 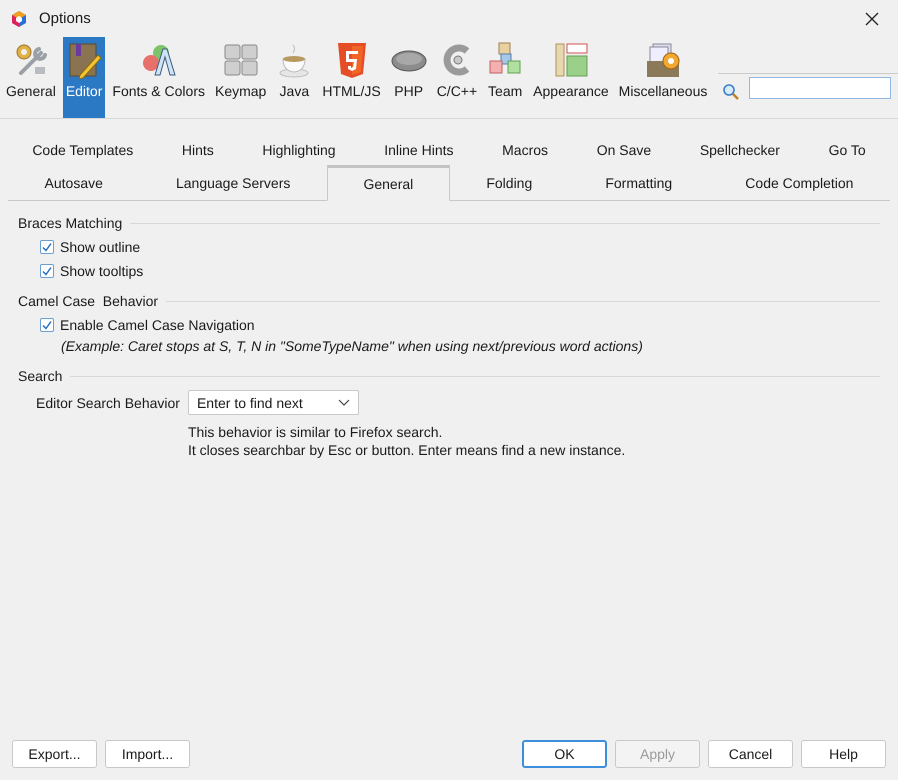 What do you see at coordinates (624, 152) in the screenshot?
I see `tab: On Save` at bounding box center [624, 152].